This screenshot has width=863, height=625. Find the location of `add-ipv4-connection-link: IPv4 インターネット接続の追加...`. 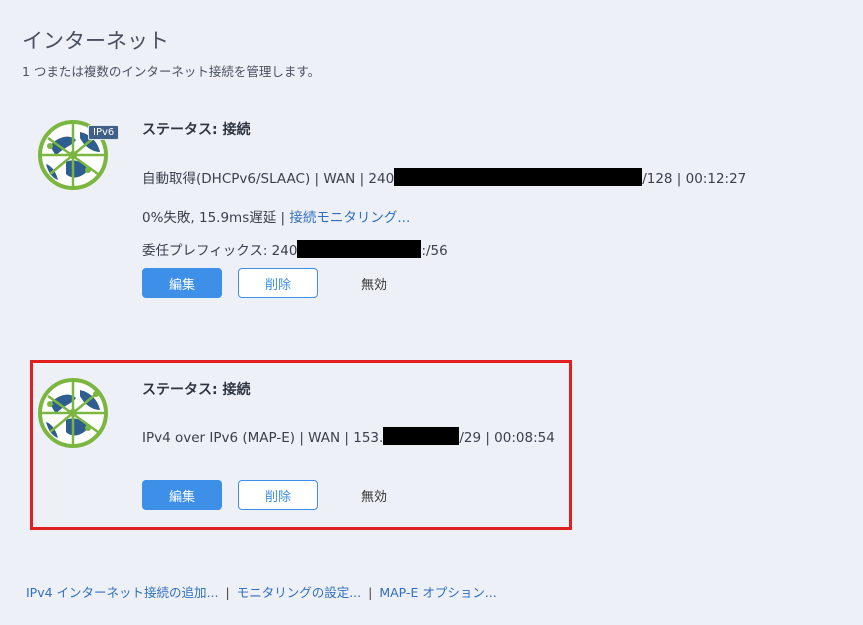

add-ipv4-connection-link: IPv4 インターネット接続の追加... is located at coordinates (122, 592).